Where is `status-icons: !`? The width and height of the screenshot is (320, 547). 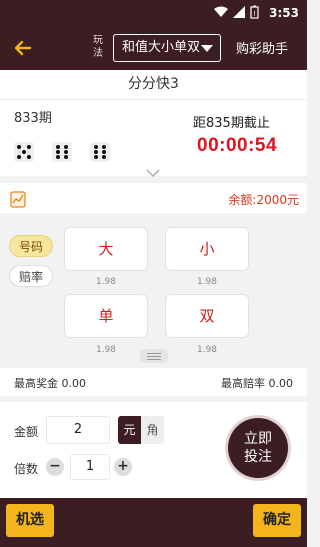
status-icons: ! is located at coordinates (236, 12).